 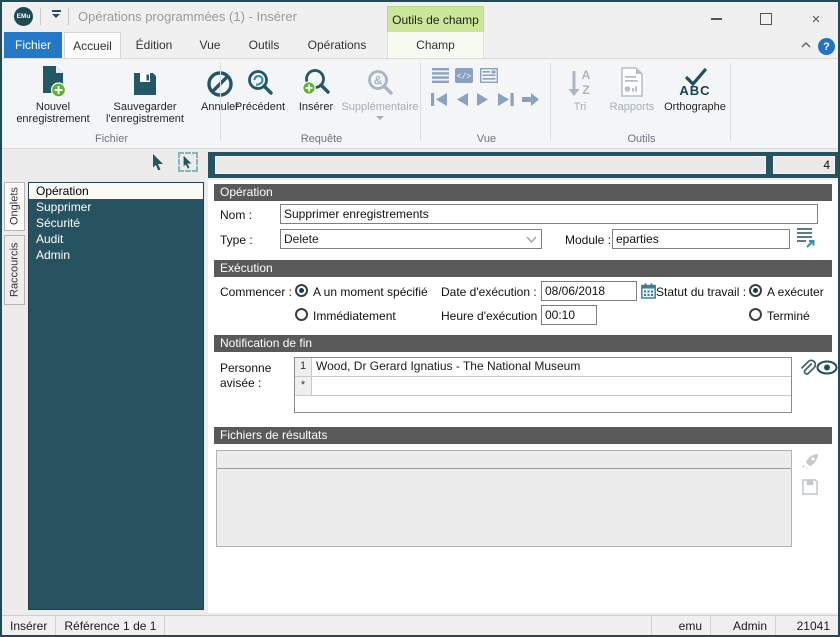 I want to click on view-code-button: </>, so click(x=464, y=77).